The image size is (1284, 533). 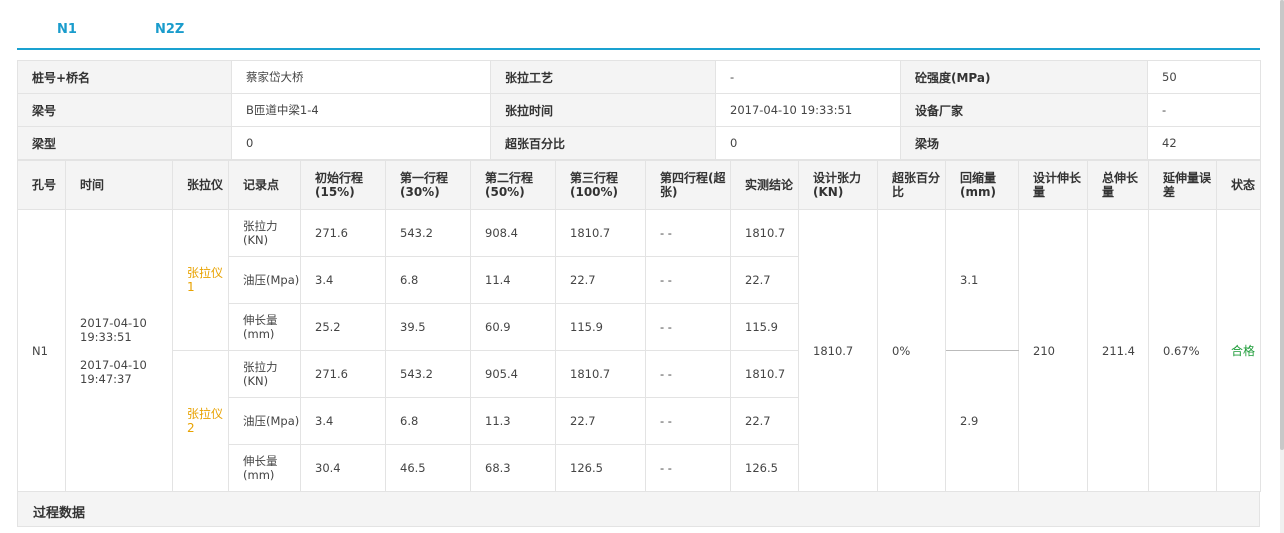 I want to click on data-cell: 39.5, so click(x=428, y=327).